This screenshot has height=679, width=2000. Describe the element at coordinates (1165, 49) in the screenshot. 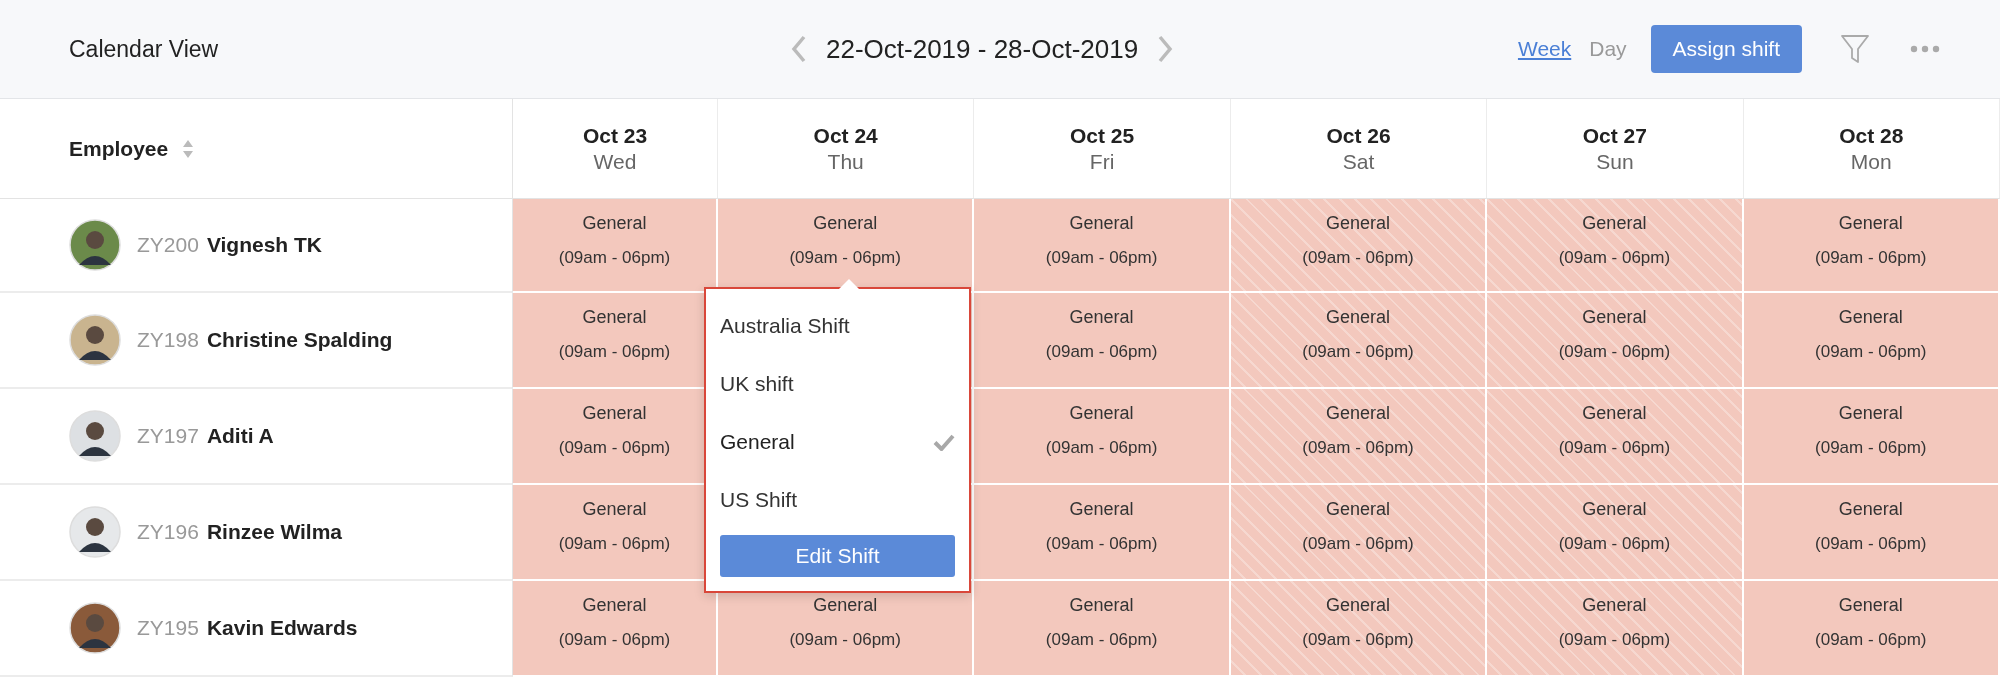

I see `chevron-right-icon` at that location.